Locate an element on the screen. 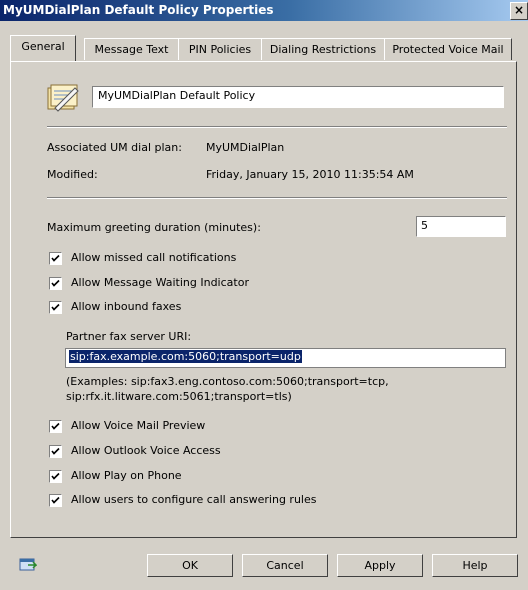  policy-icon is located at coordinates (63, 98).